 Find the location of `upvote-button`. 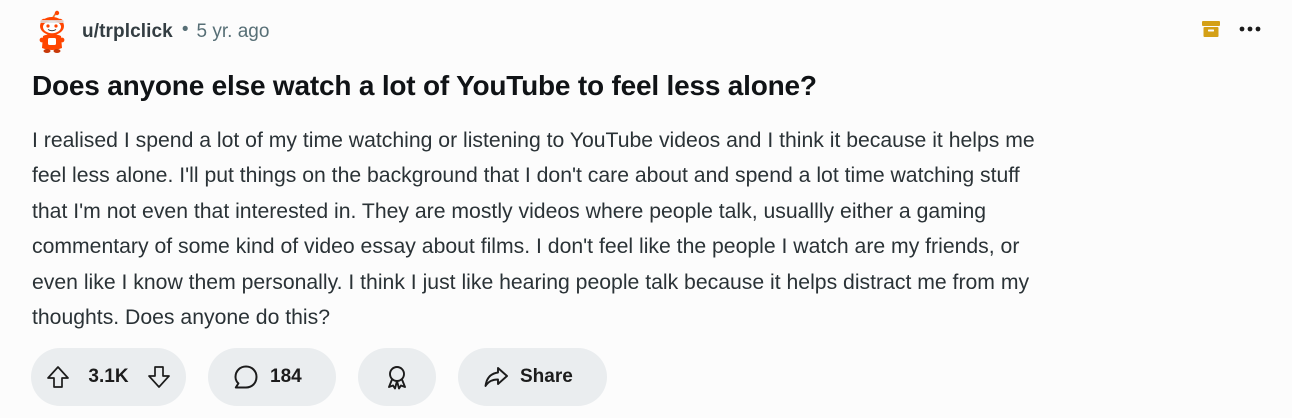

upvote-button is located at coordinates (58, 377).